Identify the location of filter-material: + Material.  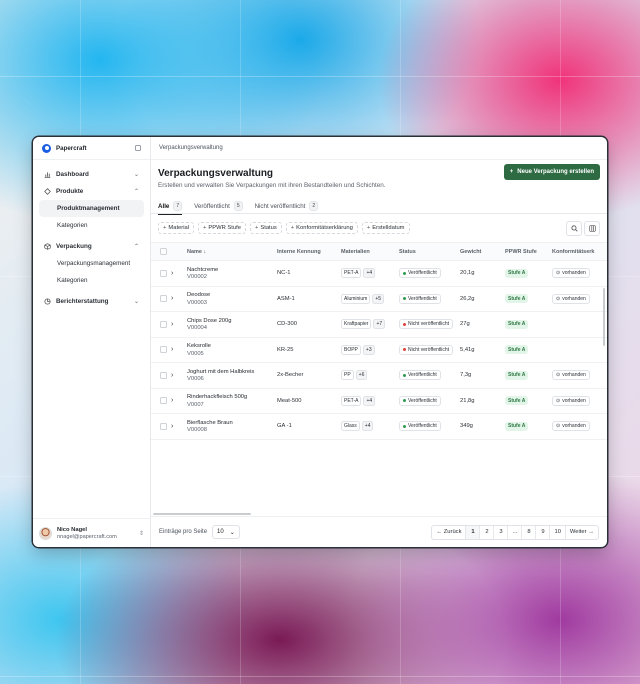
(176, 228).